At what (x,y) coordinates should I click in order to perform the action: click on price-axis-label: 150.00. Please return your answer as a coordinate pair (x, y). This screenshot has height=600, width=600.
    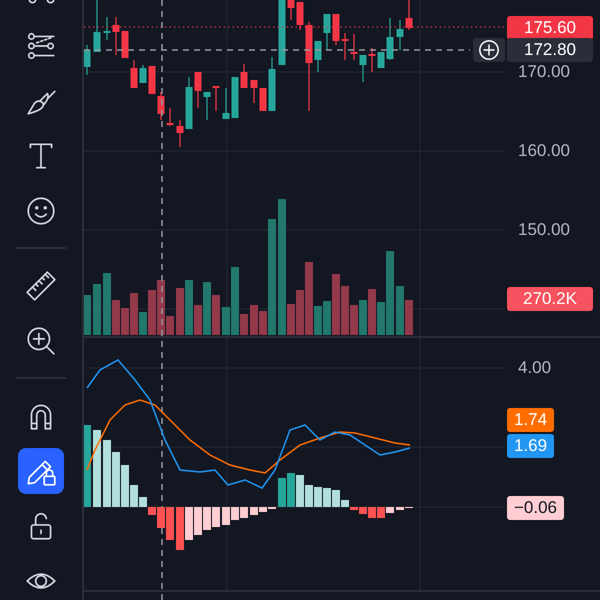
    Looking at the image, I should click on (544, 230).